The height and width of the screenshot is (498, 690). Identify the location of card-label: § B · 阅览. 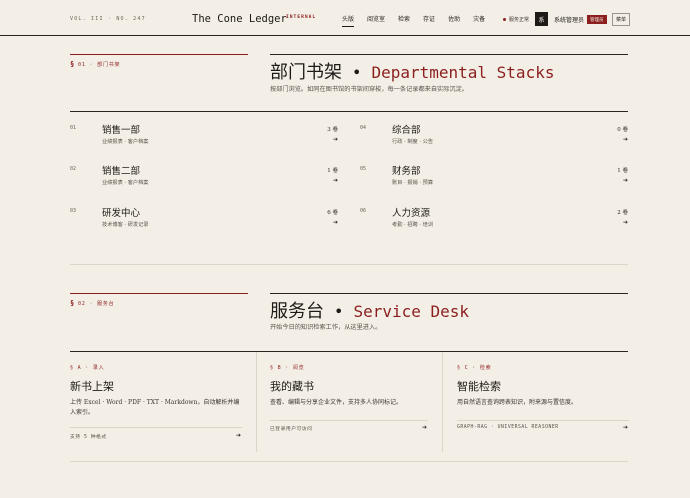
(287, 368).